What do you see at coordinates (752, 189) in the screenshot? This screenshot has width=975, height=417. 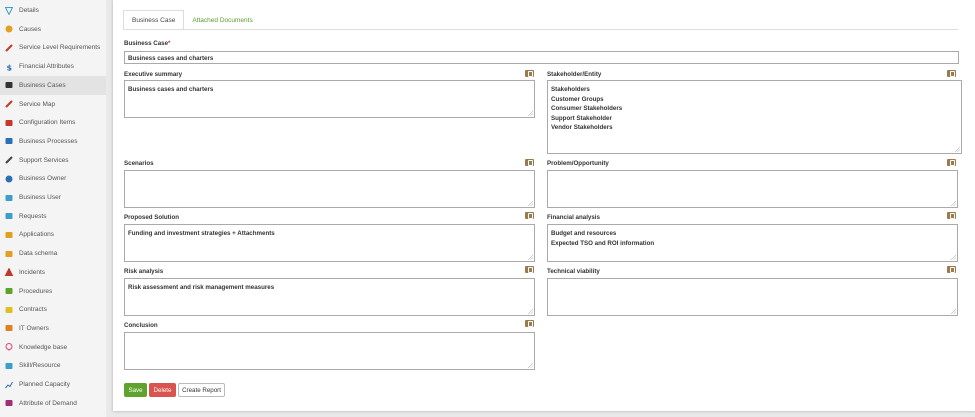 I see `problem-opportunity-textarea` at bounding box center [752, 189].